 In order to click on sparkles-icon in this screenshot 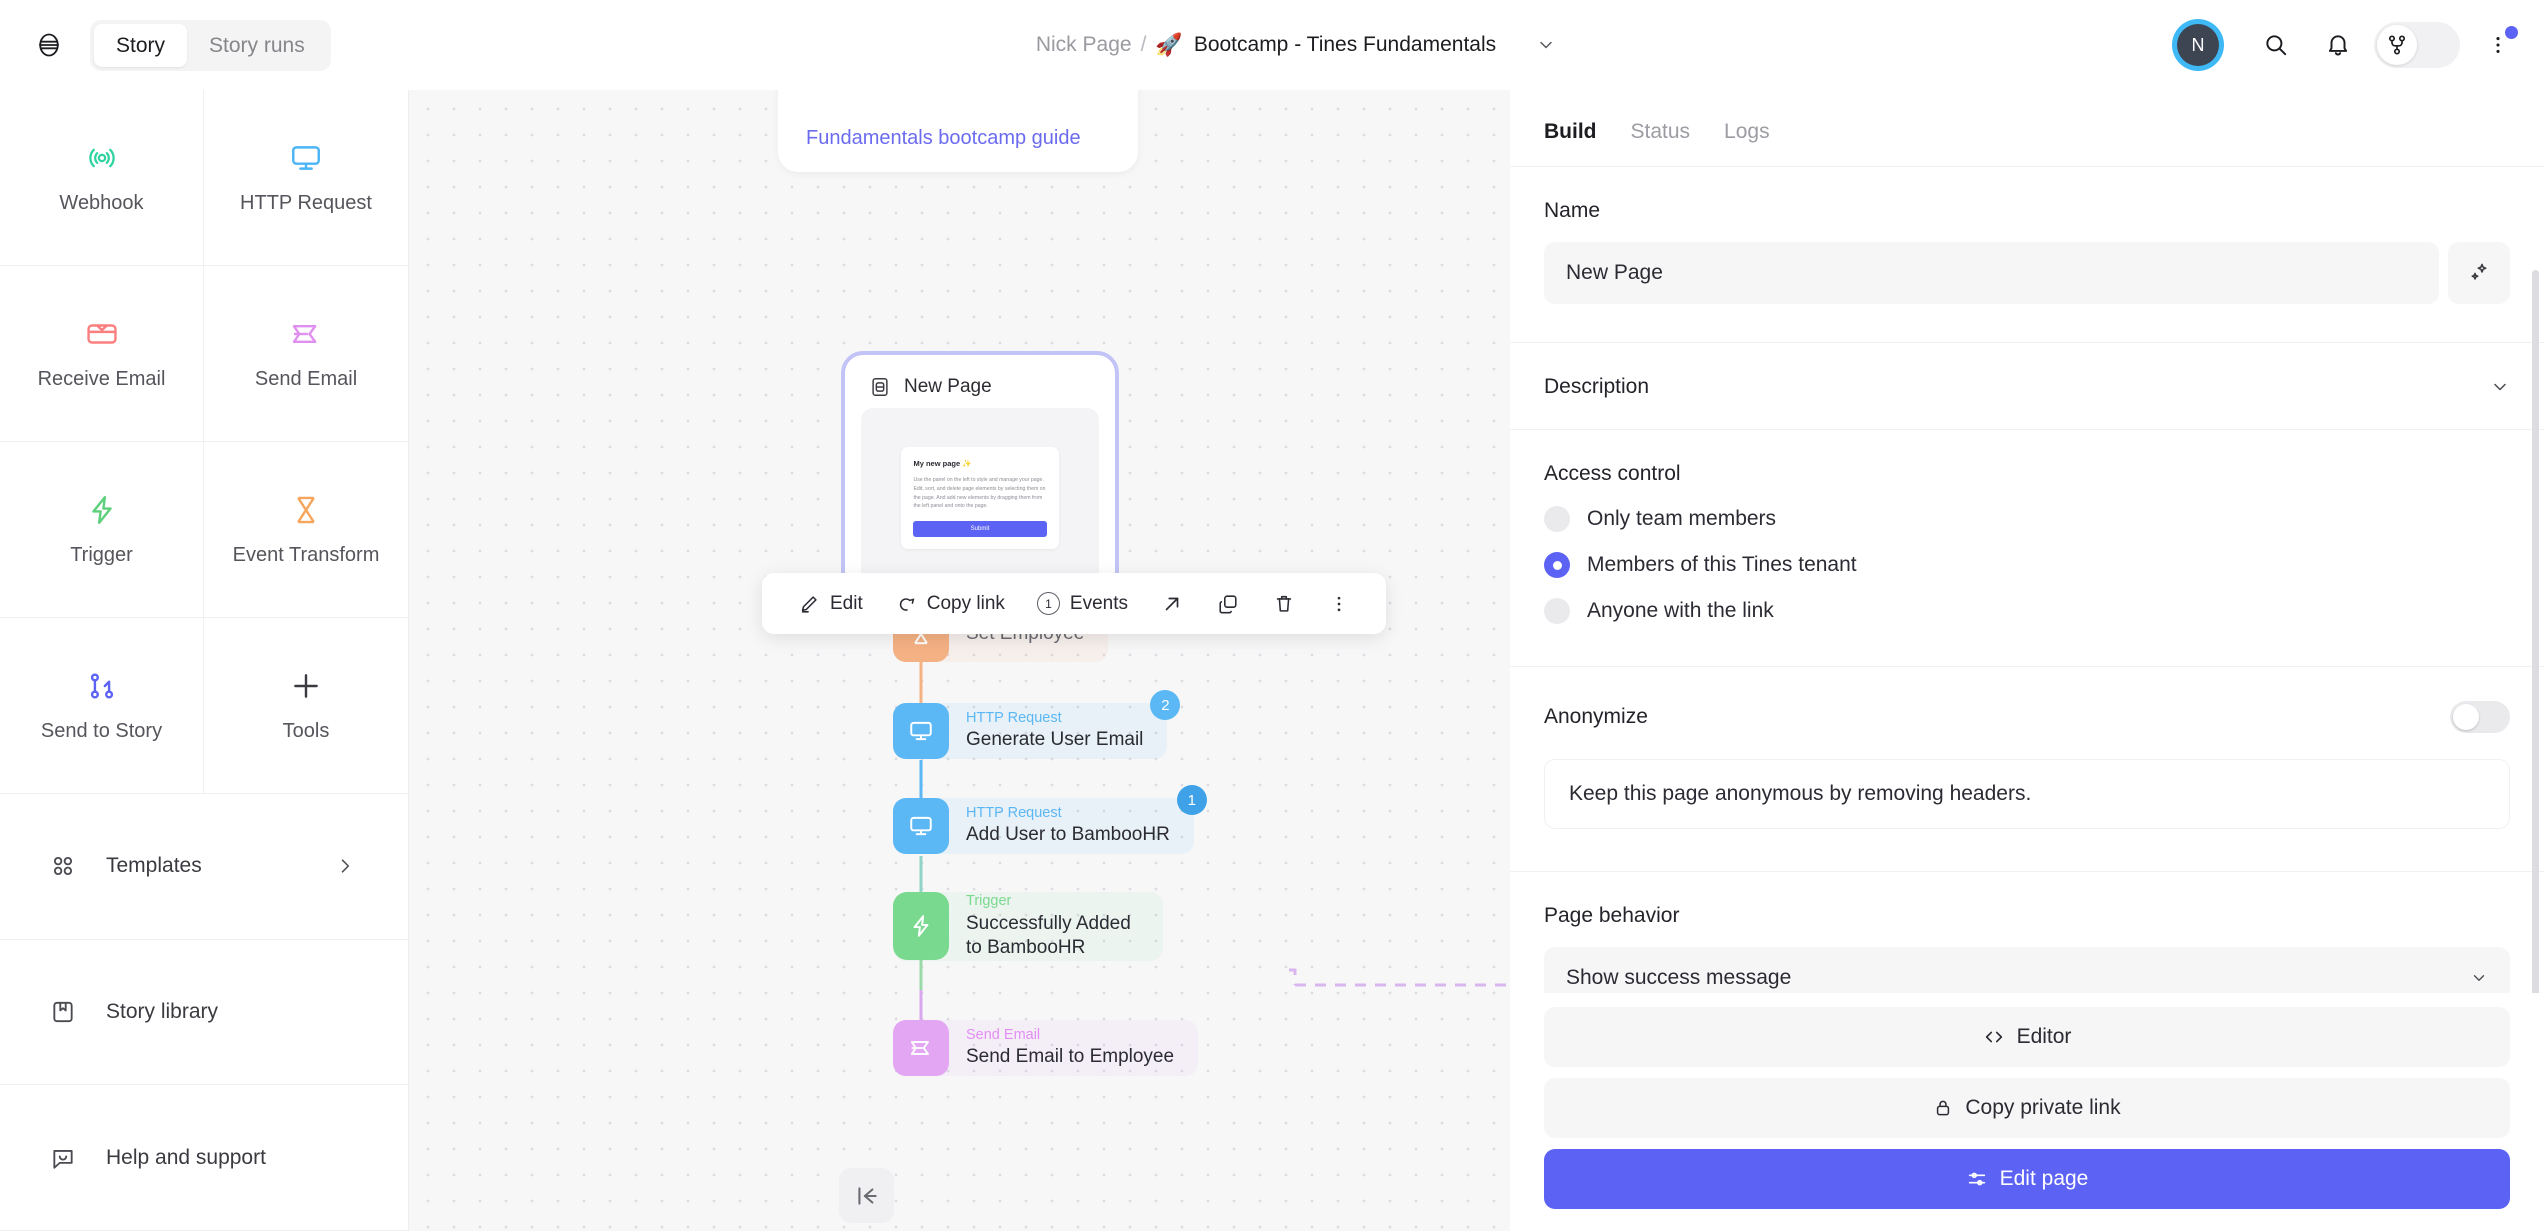, I will do `click(2479, 273)`.